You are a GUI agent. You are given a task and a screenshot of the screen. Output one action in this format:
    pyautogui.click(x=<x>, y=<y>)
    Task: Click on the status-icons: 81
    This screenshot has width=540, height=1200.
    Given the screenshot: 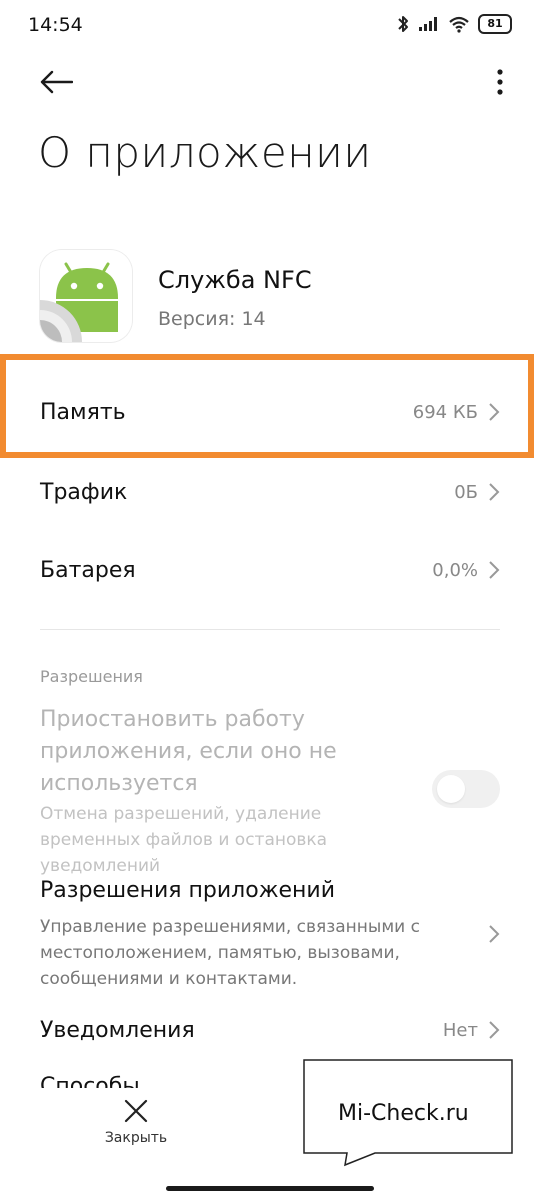 What is the action you would take?
    pyautogui.click(x=454, y=24)
    